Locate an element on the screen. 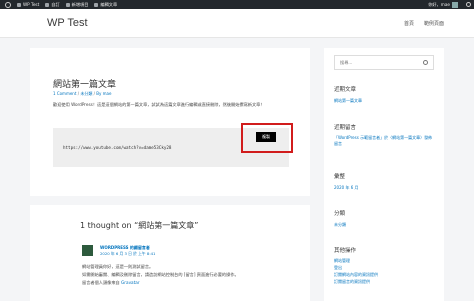  comments-title: 1 thought on “網站第一篇文章” is located at coordinates (139, 225).